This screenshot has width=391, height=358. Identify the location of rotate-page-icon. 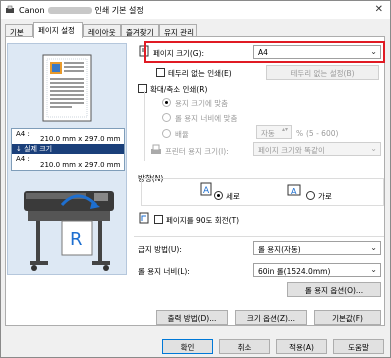
(144, 218).